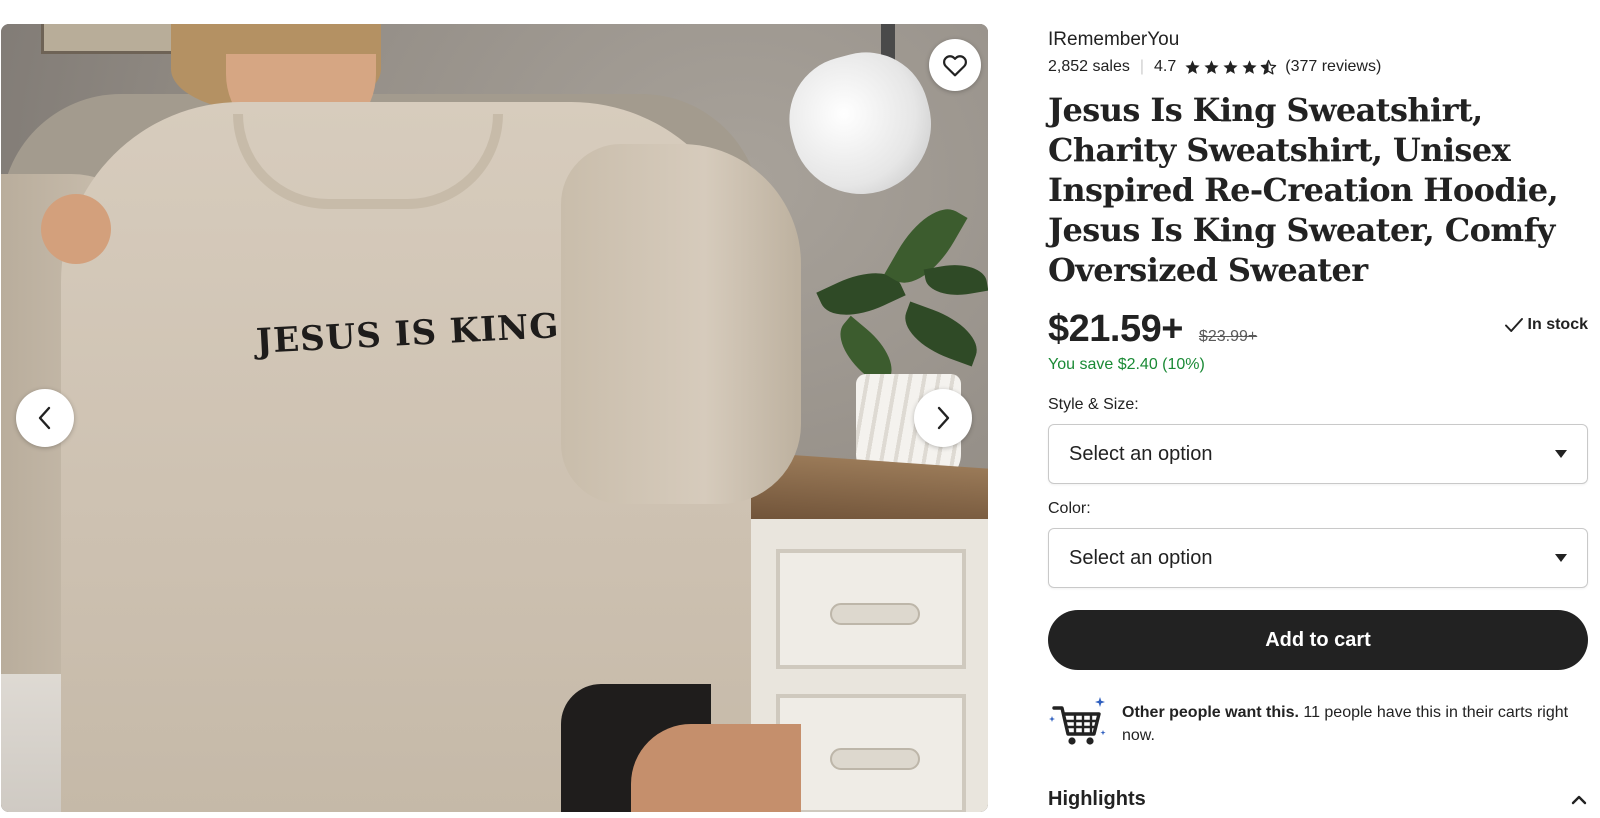 This screenshot has width=1600, height=818. What do you see at coordinates (1513, 325) in the screenshot?
I see `check-icon` at bounding box center [1513, 325].